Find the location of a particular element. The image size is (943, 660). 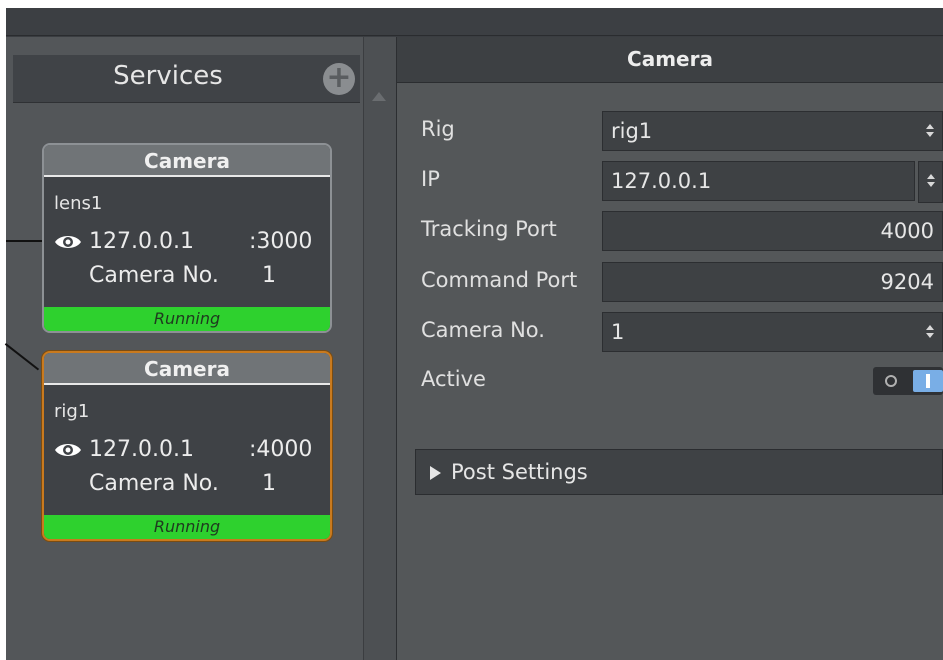

rig-label: Rig is located at coordinates (438, 129).